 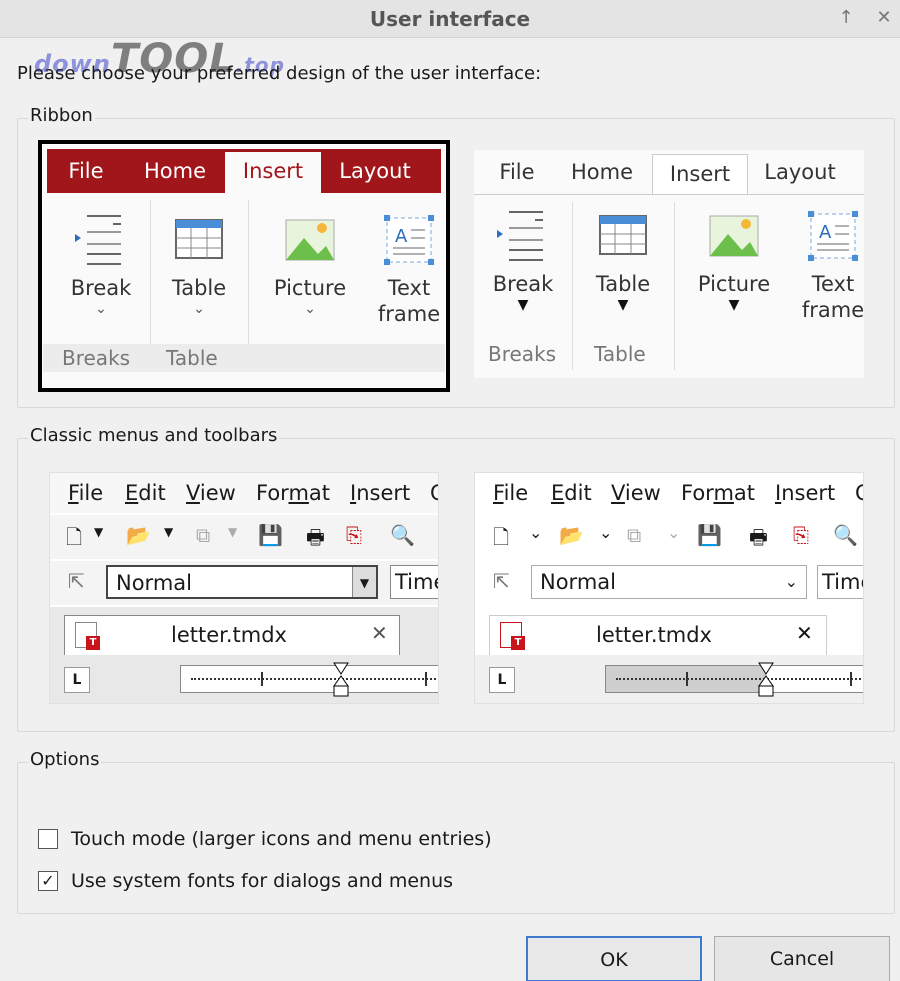 What do you see at coordinates (203, 535) in the screenshot?
I see `copy-icon: ⧉` at bounding box center [203, 535].